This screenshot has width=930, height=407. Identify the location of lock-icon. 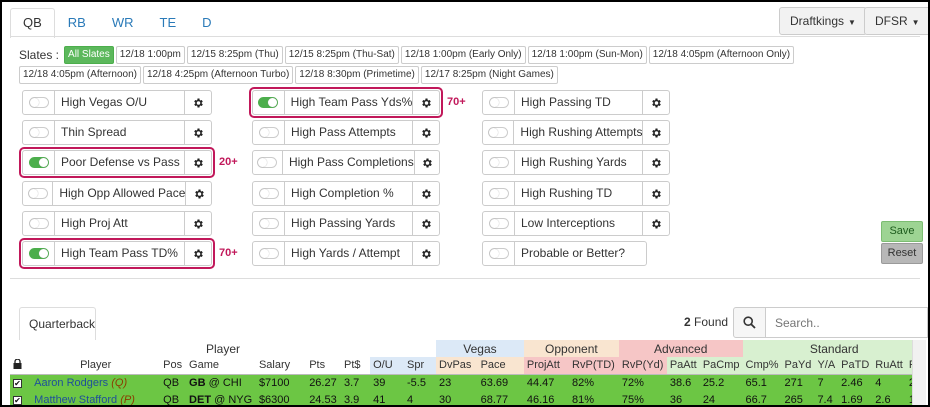
(21, 366).